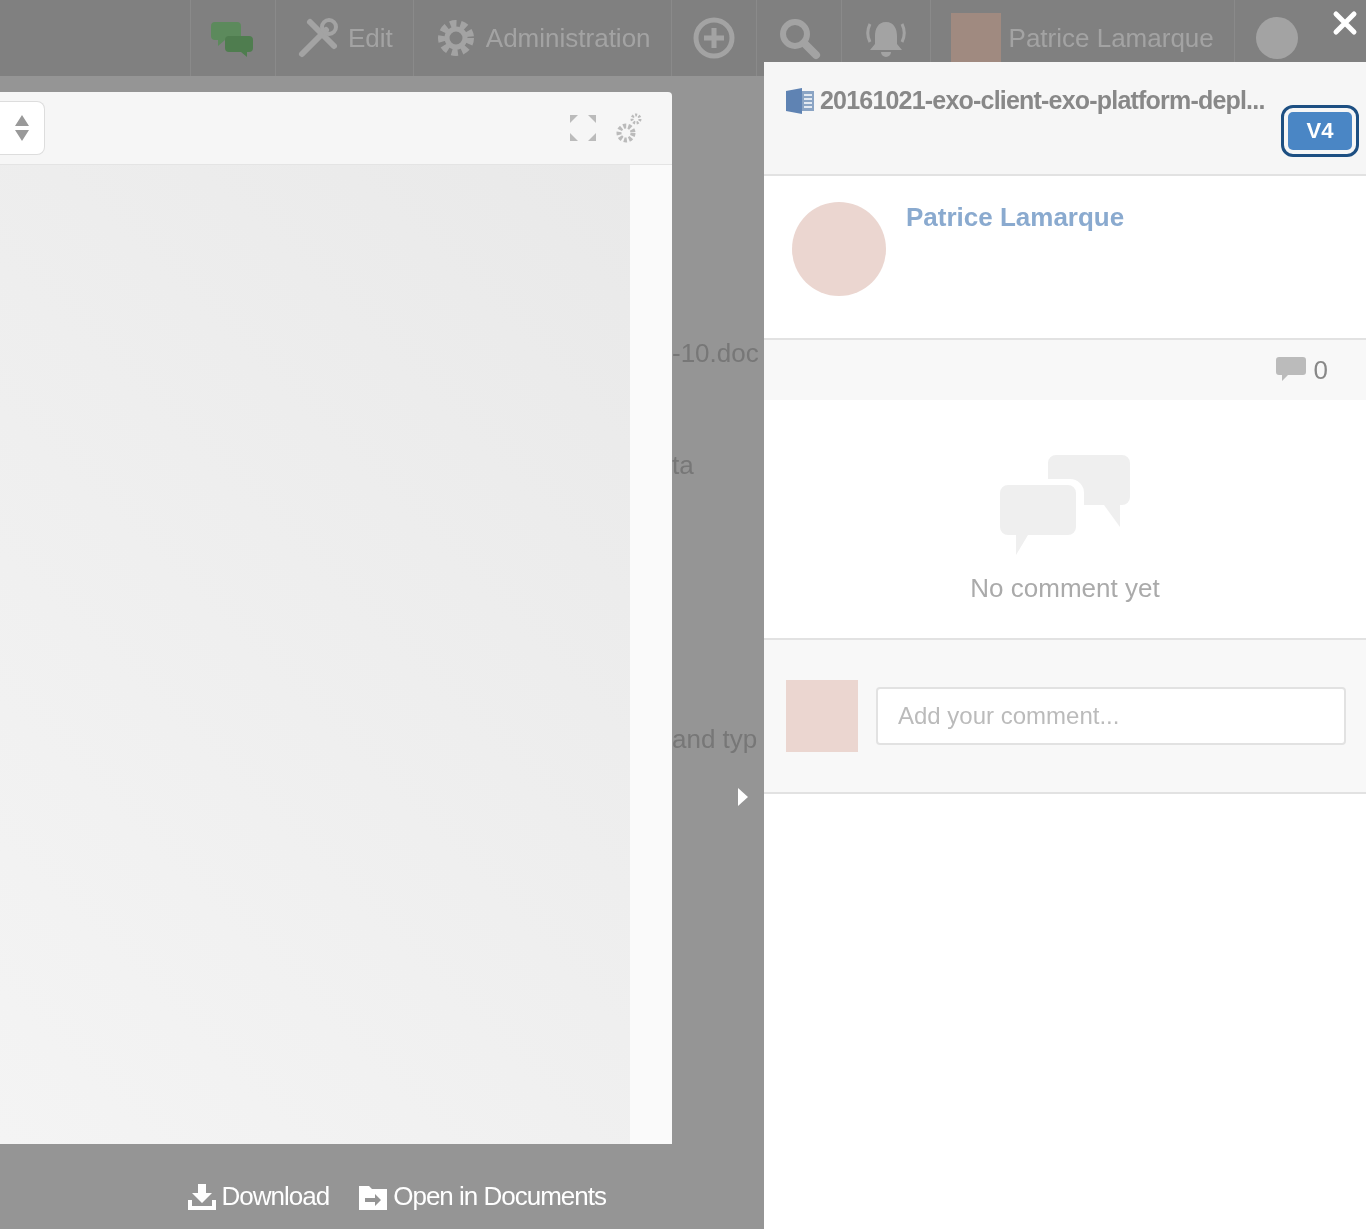 Image resolution: width=1366 pixels, height=1229 pixels. Describe the element at coordinates (258, 1196) in the screenshot. I see `download-link: Download` at that location.